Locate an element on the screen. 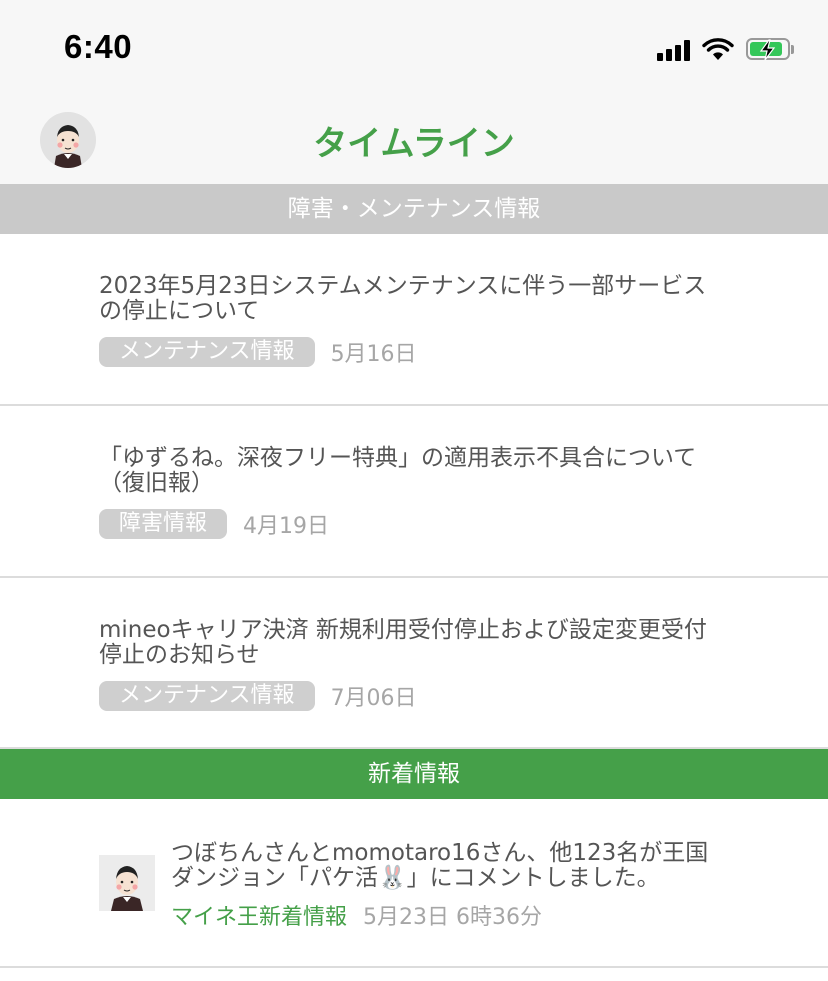  item-meta: 障害情報 4月19日 is located at coordinates (214, 524).